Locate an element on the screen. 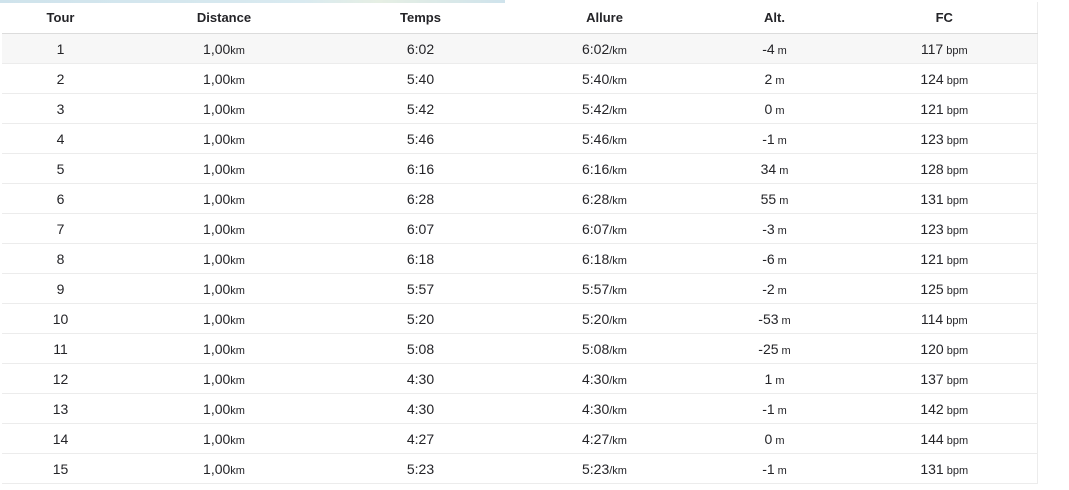 The height and width of the screenshot is (490, 1069). table-row: 4 1,00km 5:46 5:46/km -1 m 123 bpm is located at coordinates (519, 138).